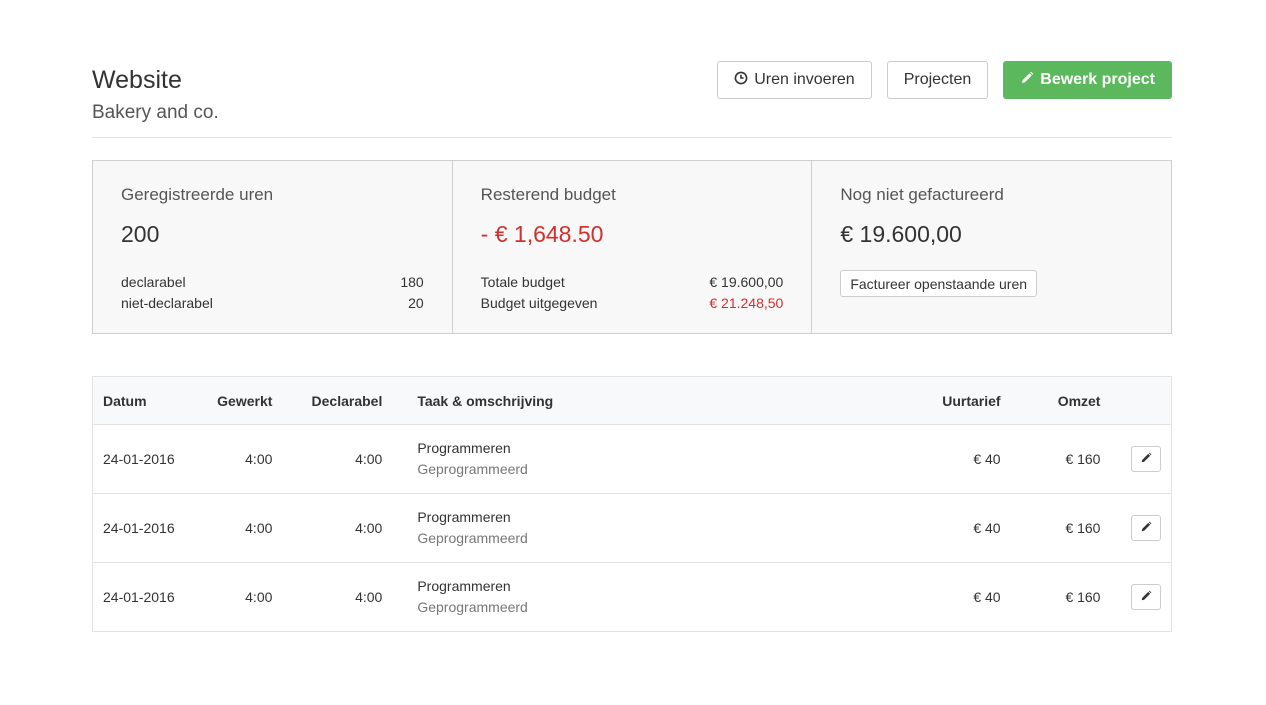 This screenshot has width=1266, height=705. What do you see at coordinates (542, 234) in the screenshot?
I see `stat-value: - € 1,648.50` at bounding box center [542, 234].